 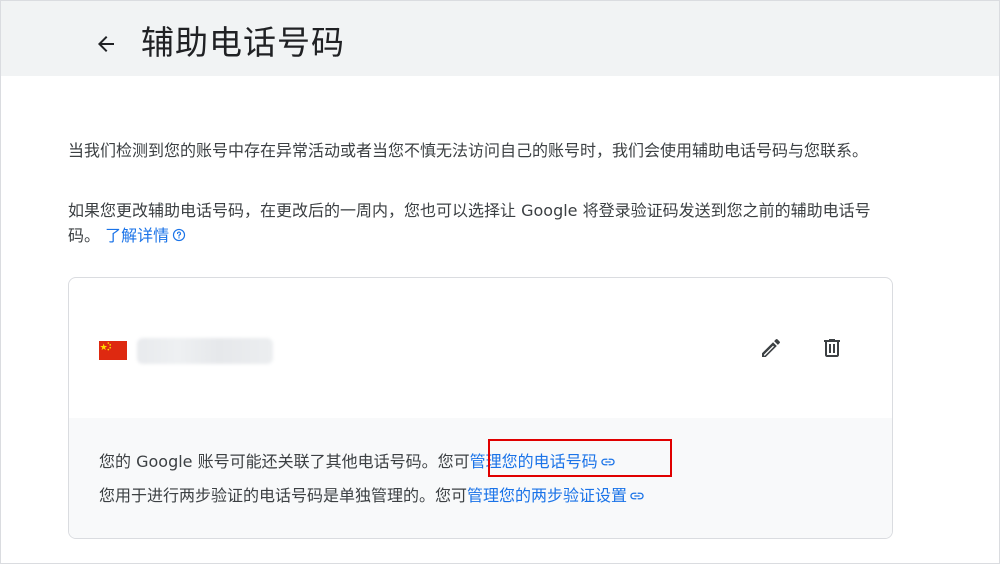 I want to click on back-button, so click(x=106, y=44).